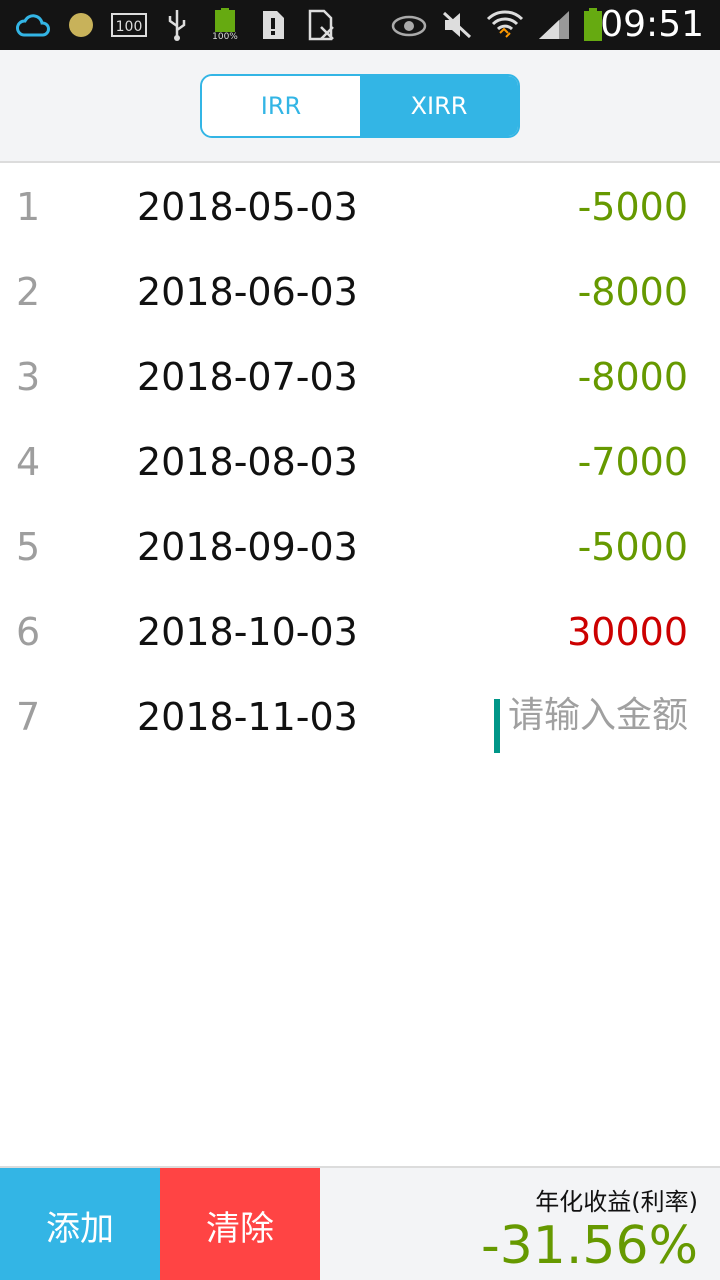  Describe the element at coordinates (247, 207) in the screenshot. I see `row-date: 2018-05-03` at that location.